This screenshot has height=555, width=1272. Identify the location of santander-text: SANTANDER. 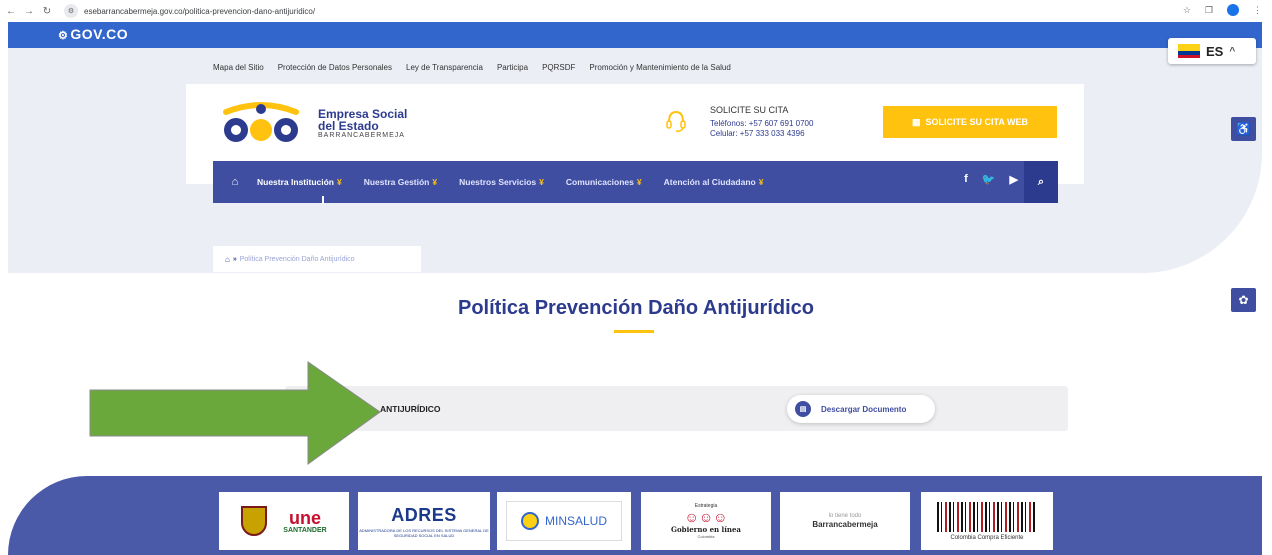
(305, 530).